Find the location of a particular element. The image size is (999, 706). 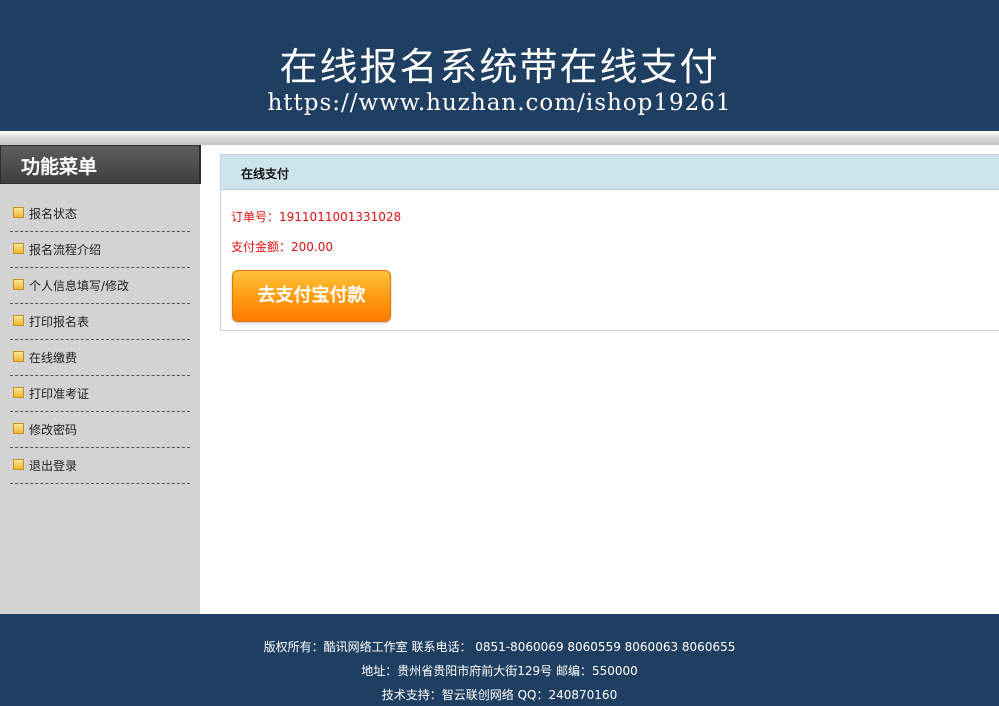

sidebar-title-bar: 功能菜单 is located at coordinates (100, 164).